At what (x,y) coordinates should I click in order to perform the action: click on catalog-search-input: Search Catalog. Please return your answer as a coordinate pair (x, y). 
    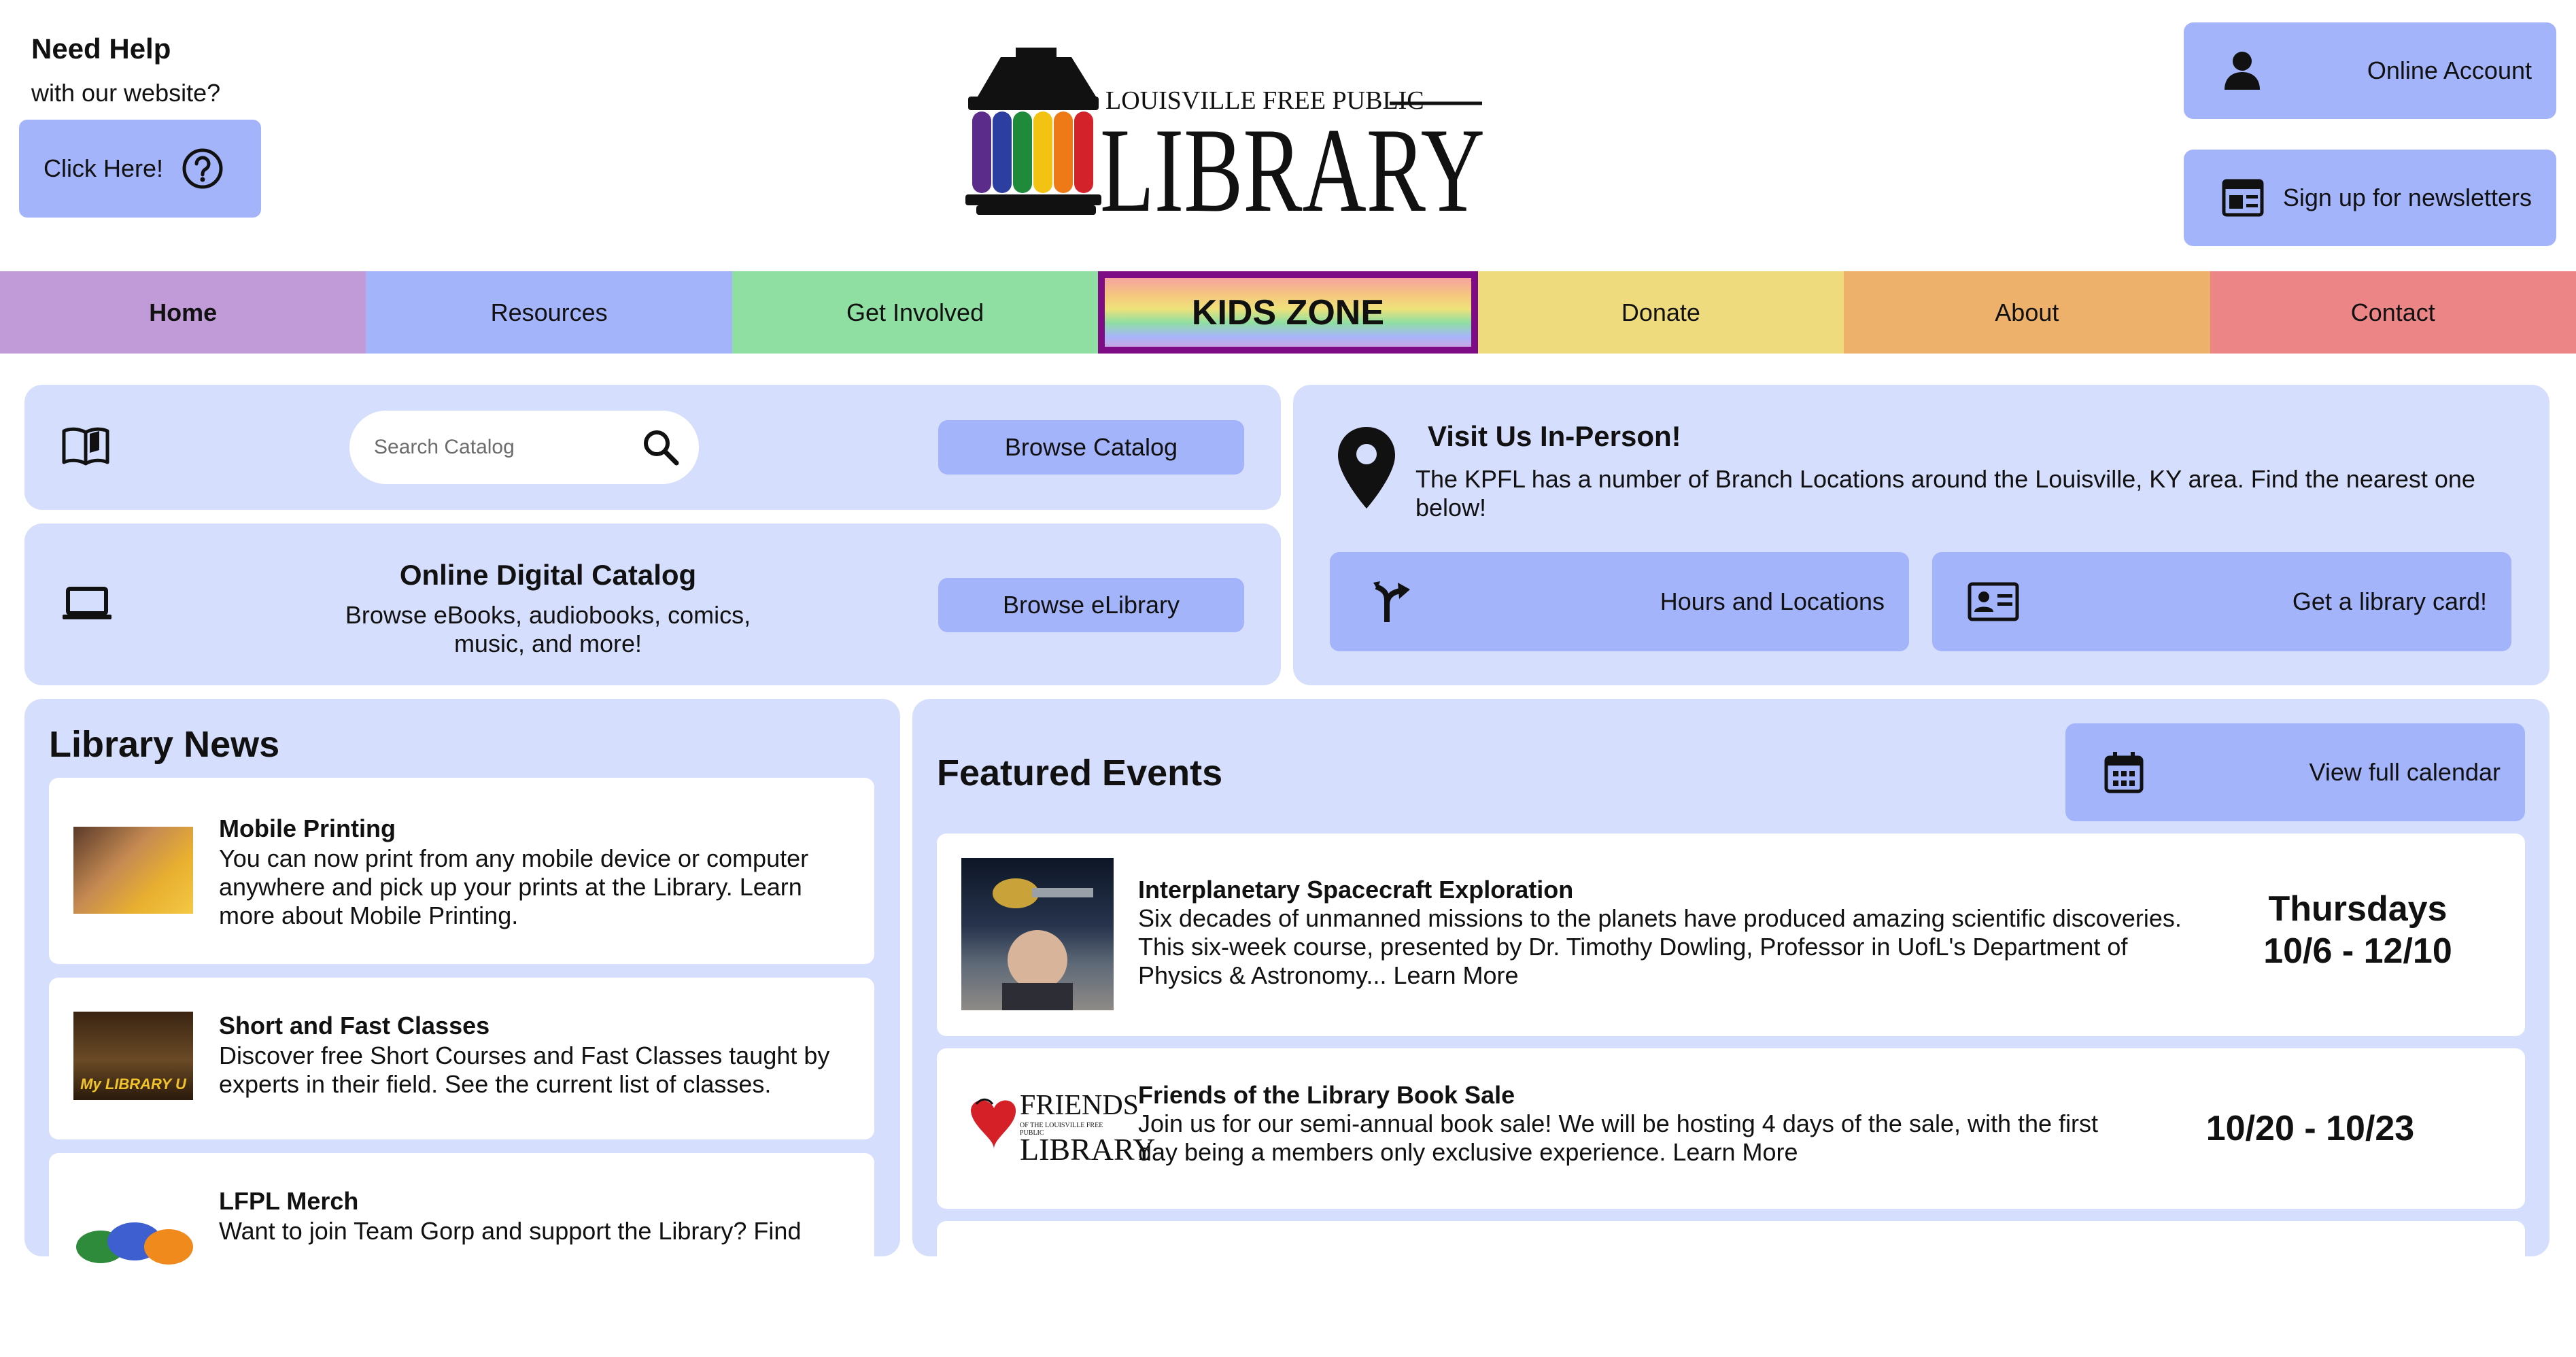
    Looking at the image, I should click on (524, 447).